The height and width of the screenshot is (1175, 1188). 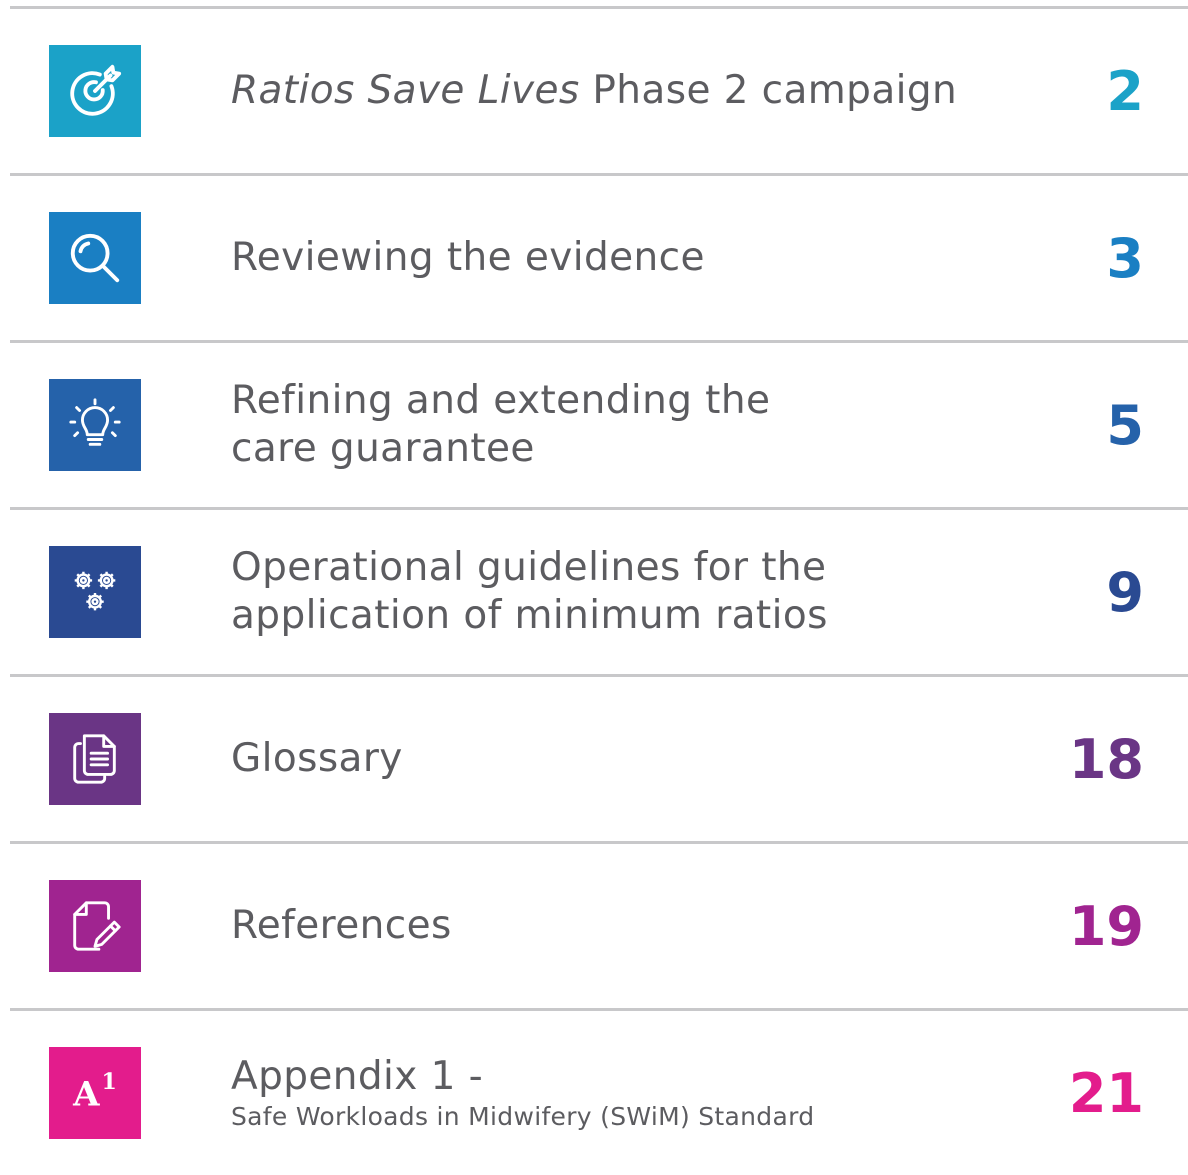 I want to click on toc-entry-title: Glossary, so click(x=317, y=759).